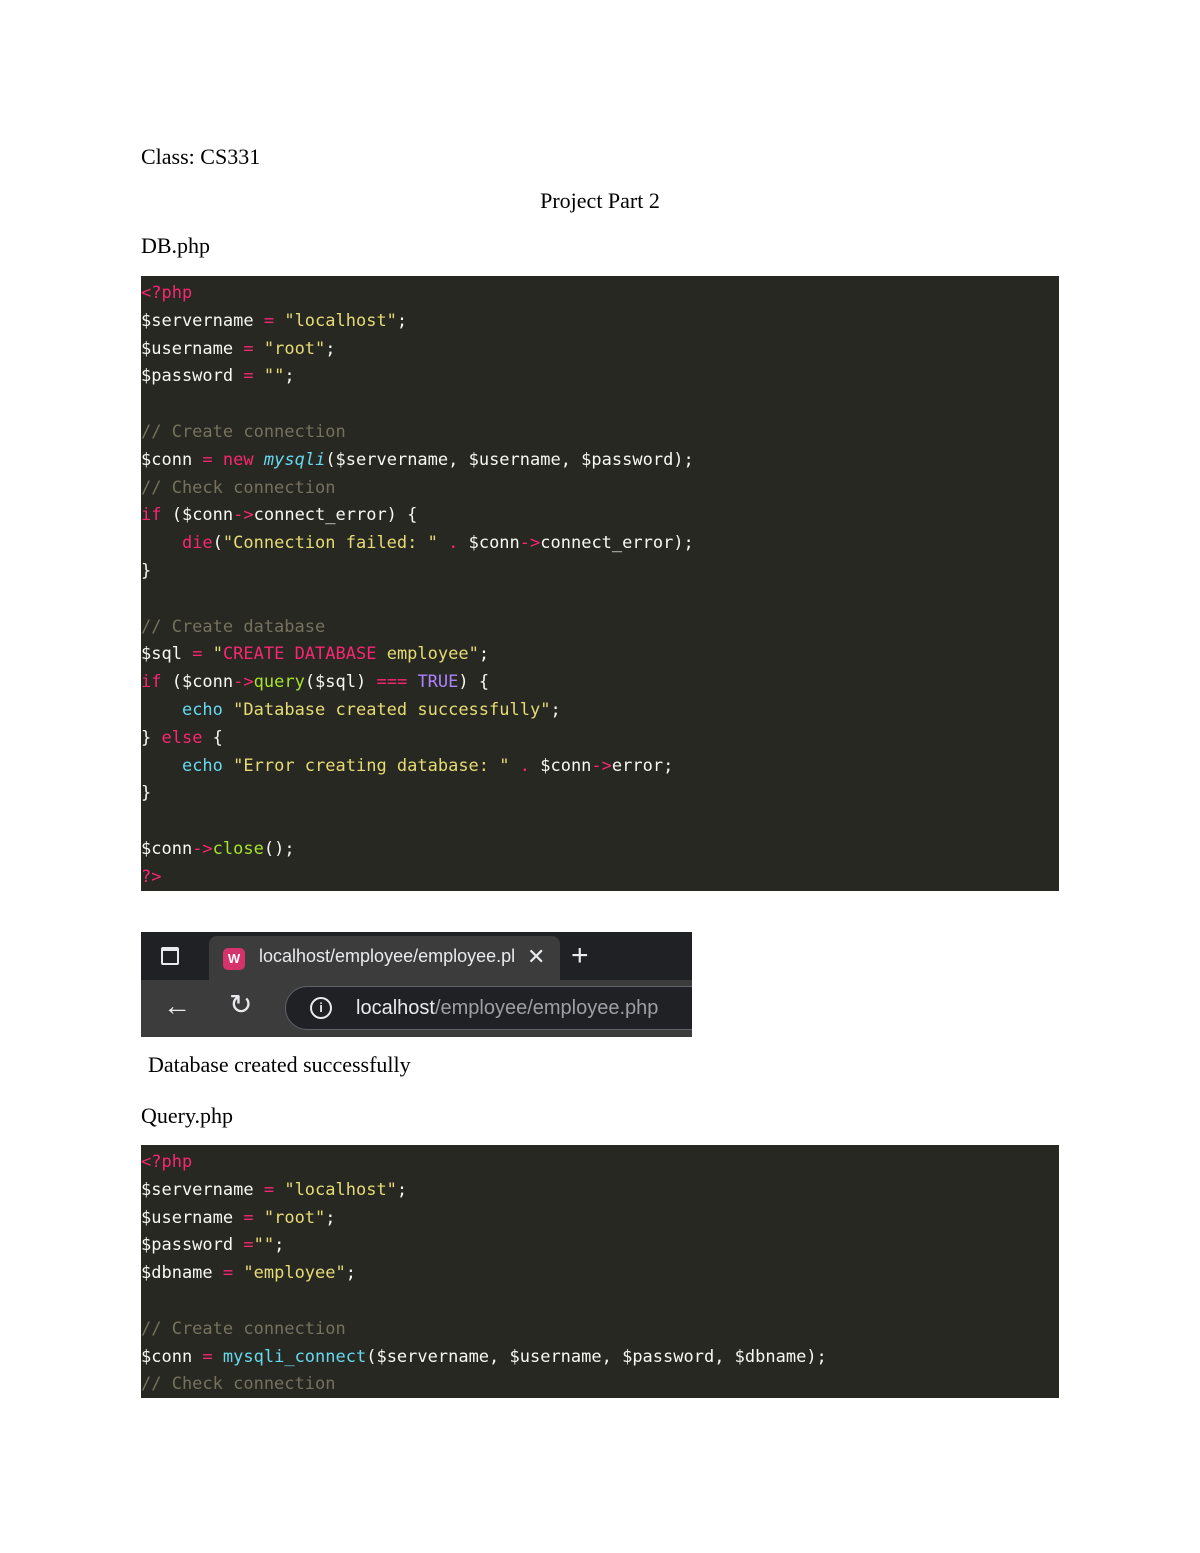 The width and height of the screenshot is (1200, 1553). What do you see at coordinates (299, 654) in the screenshot?
I see `code-token: CREATE DATABASE` at bounding box center [299, 654].